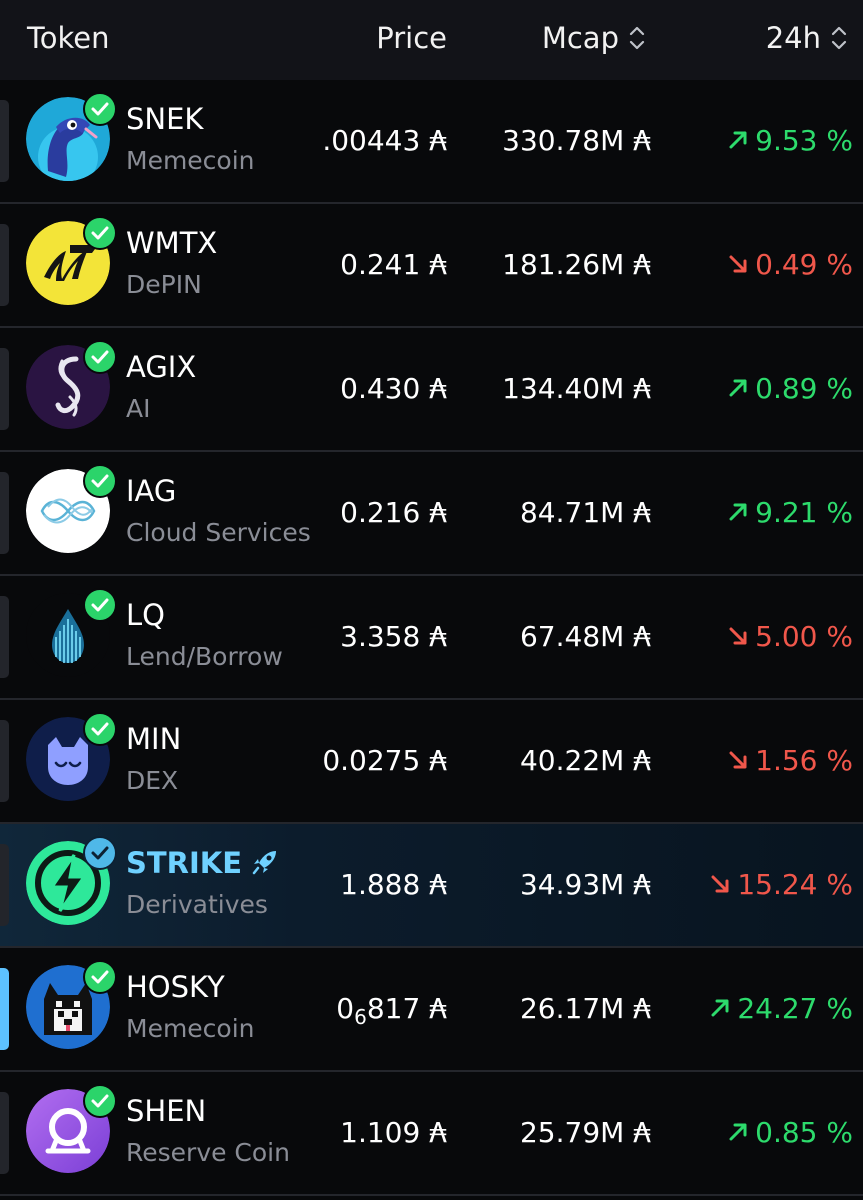 Image resolution: width=863 pixels, height=1200 pixels. I want to click on token-symbol: STRIKE, so click(203, 863).